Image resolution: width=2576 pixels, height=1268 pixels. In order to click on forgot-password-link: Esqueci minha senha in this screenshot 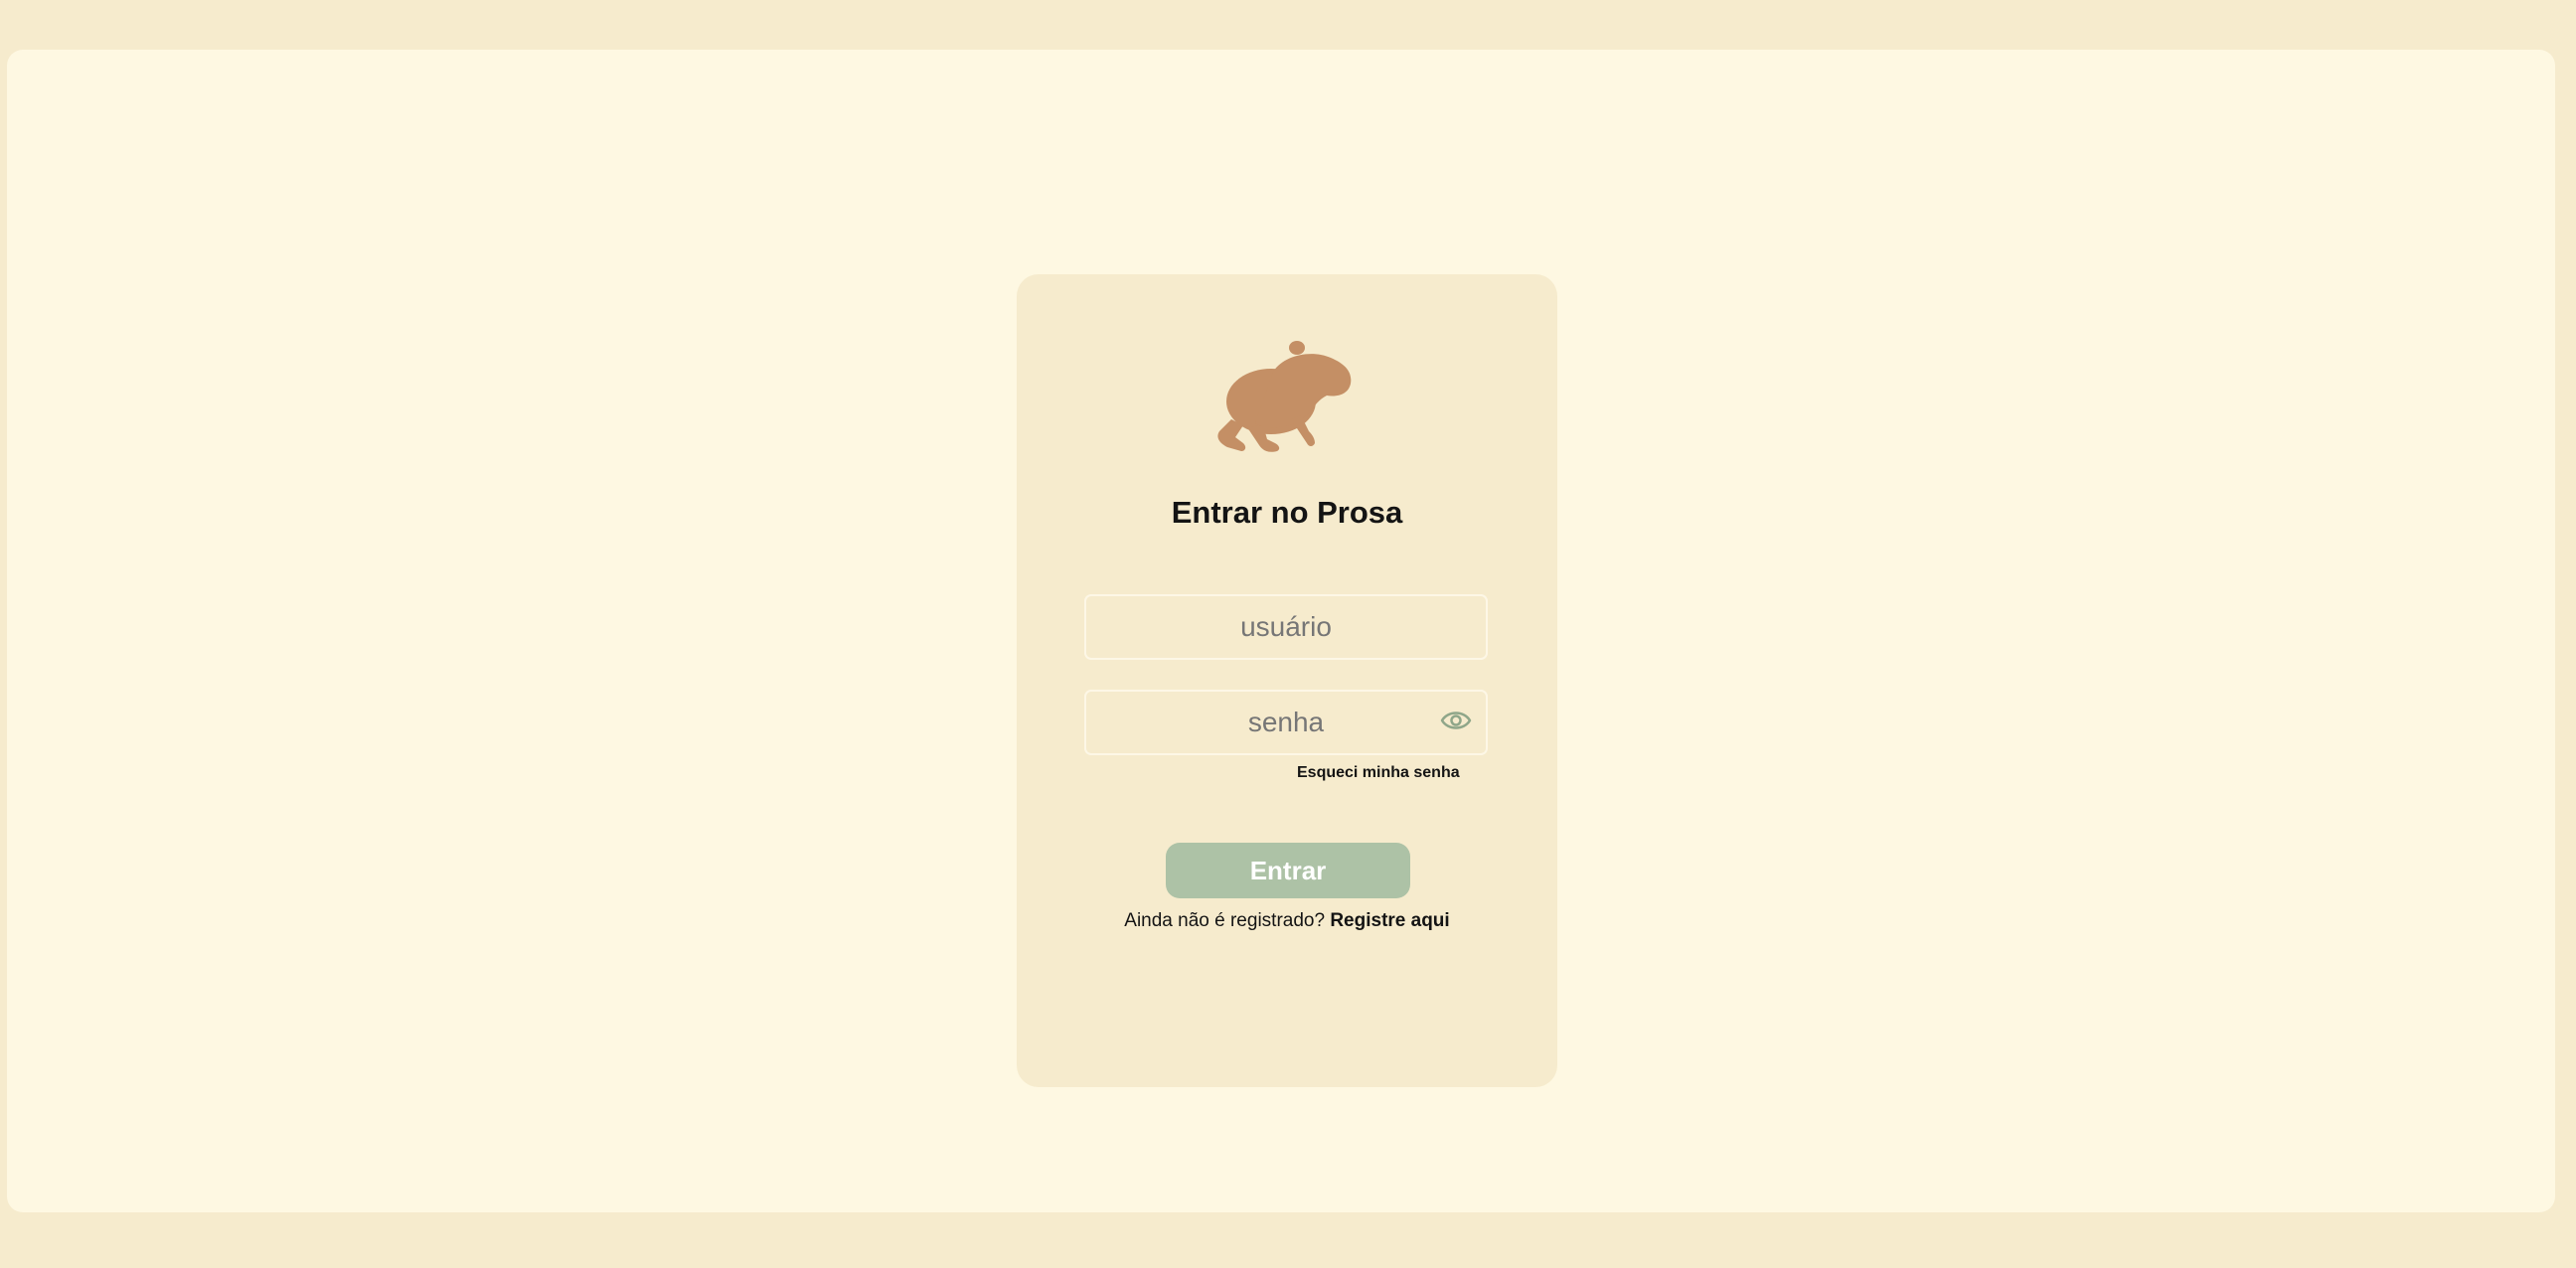, I will do `click(1378, 773)`.